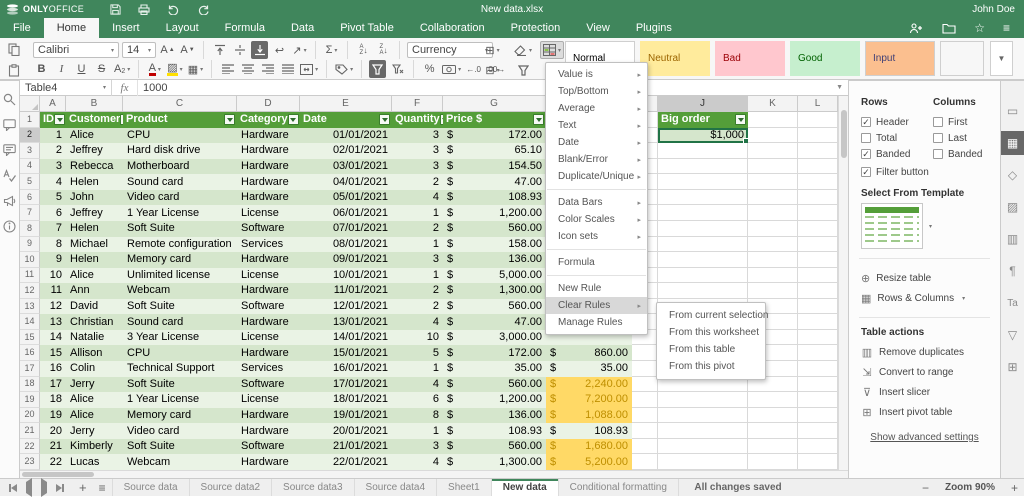 The height and width of the screenshot is (497, 1024). I want to click on row-header-9: 9, so click(30, 245).